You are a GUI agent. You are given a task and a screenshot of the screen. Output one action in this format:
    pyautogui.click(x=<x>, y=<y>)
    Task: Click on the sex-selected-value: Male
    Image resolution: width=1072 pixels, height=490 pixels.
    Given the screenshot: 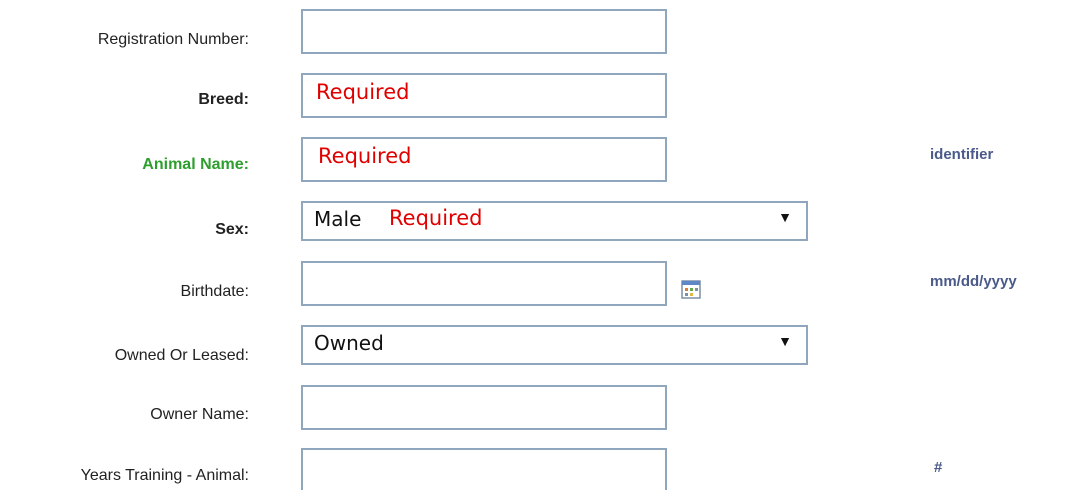 What is the action you would take?
    pyautogui.click(x=338, y=219)
    